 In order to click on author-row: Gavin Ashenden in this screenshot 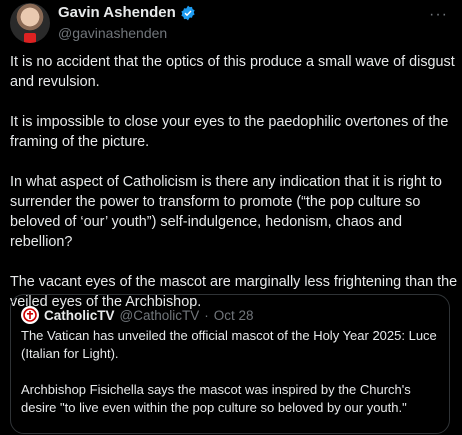, I will do `click(127, 12)`.